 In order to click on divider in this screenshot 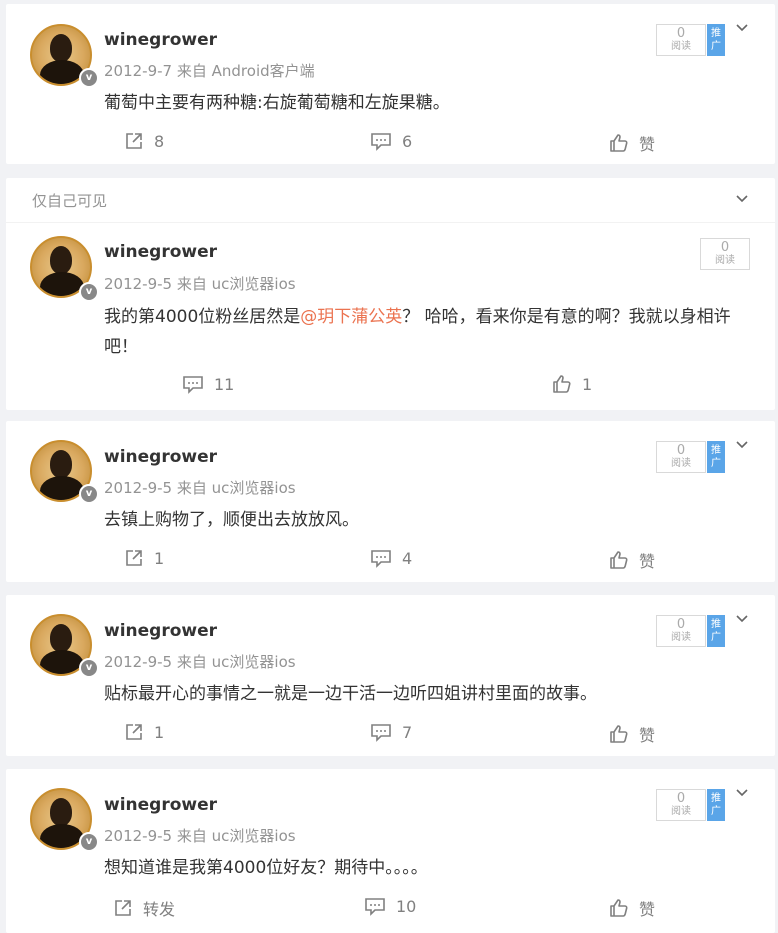, I will do `click(390, 222)`.